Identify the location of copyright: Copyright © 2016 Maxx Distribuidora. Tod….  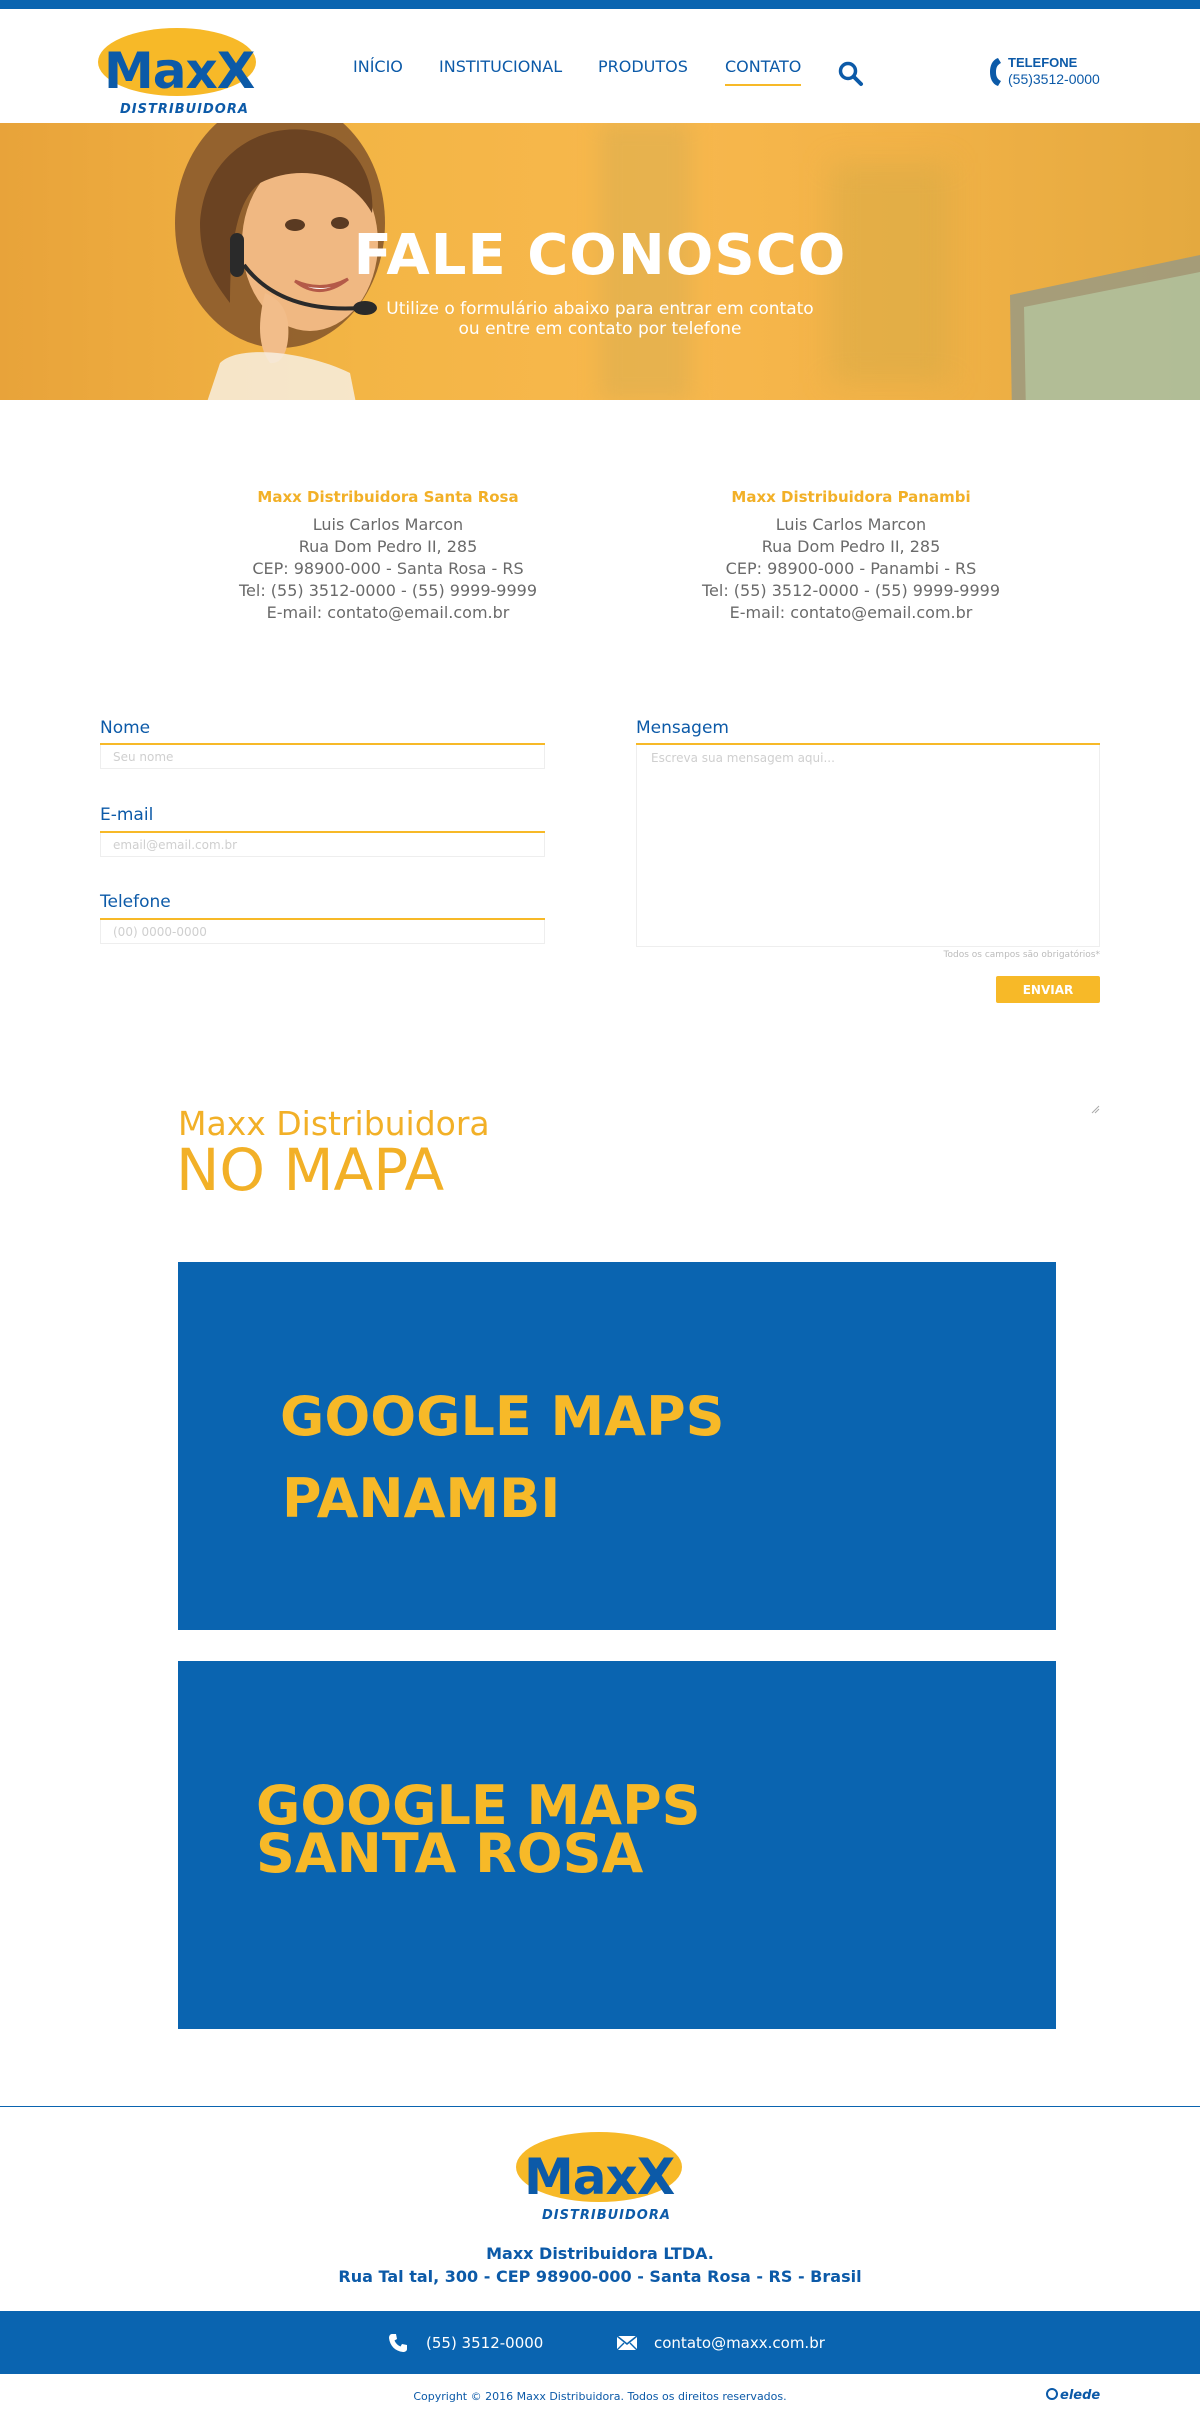
(600, 2396).